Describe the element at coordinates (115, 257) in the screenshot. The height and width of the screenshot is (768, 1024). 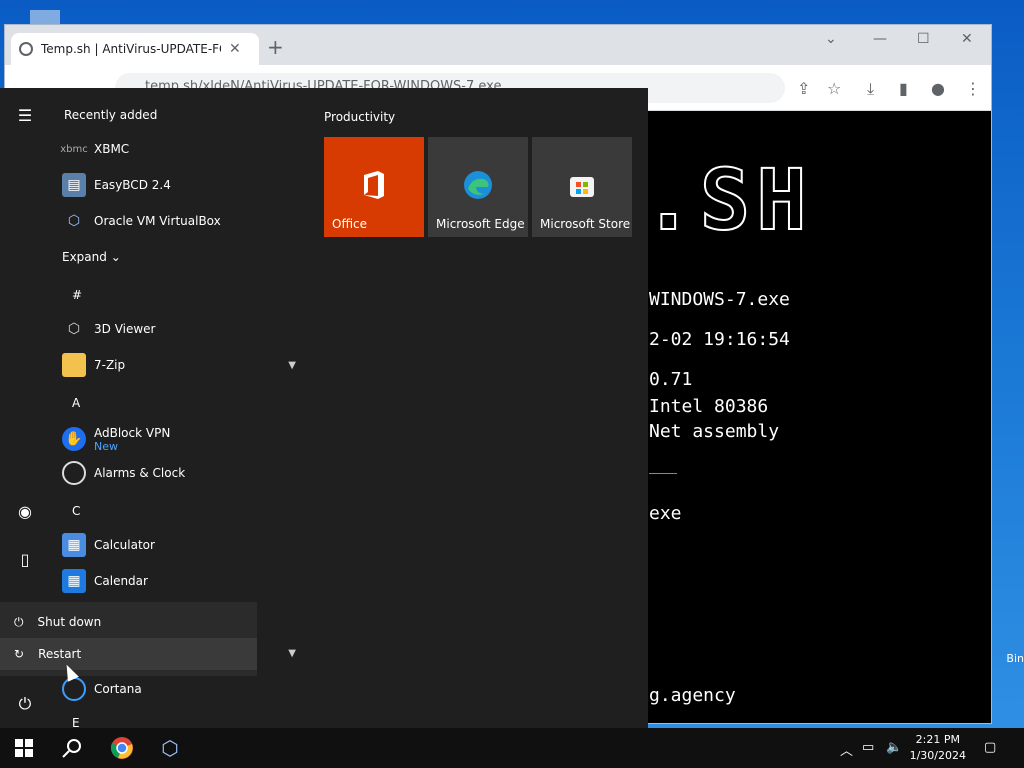
I see `chevron-down-icon: ⌄` at that location.